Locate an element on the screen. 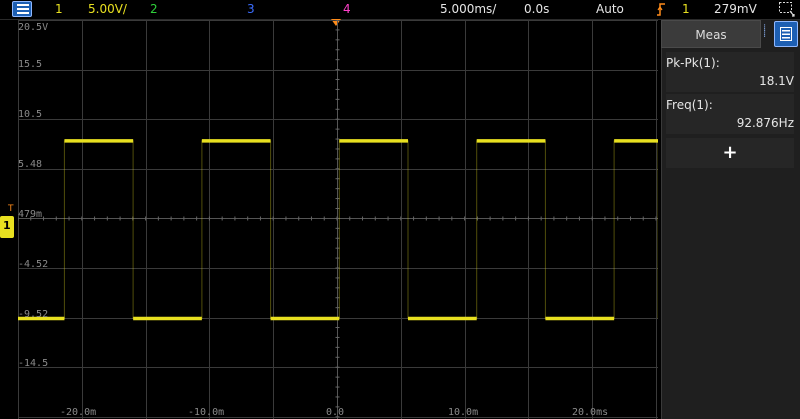 The image size is (800, 419). timebase-value: 5.000ms/ is located at coordinates (468, 9).